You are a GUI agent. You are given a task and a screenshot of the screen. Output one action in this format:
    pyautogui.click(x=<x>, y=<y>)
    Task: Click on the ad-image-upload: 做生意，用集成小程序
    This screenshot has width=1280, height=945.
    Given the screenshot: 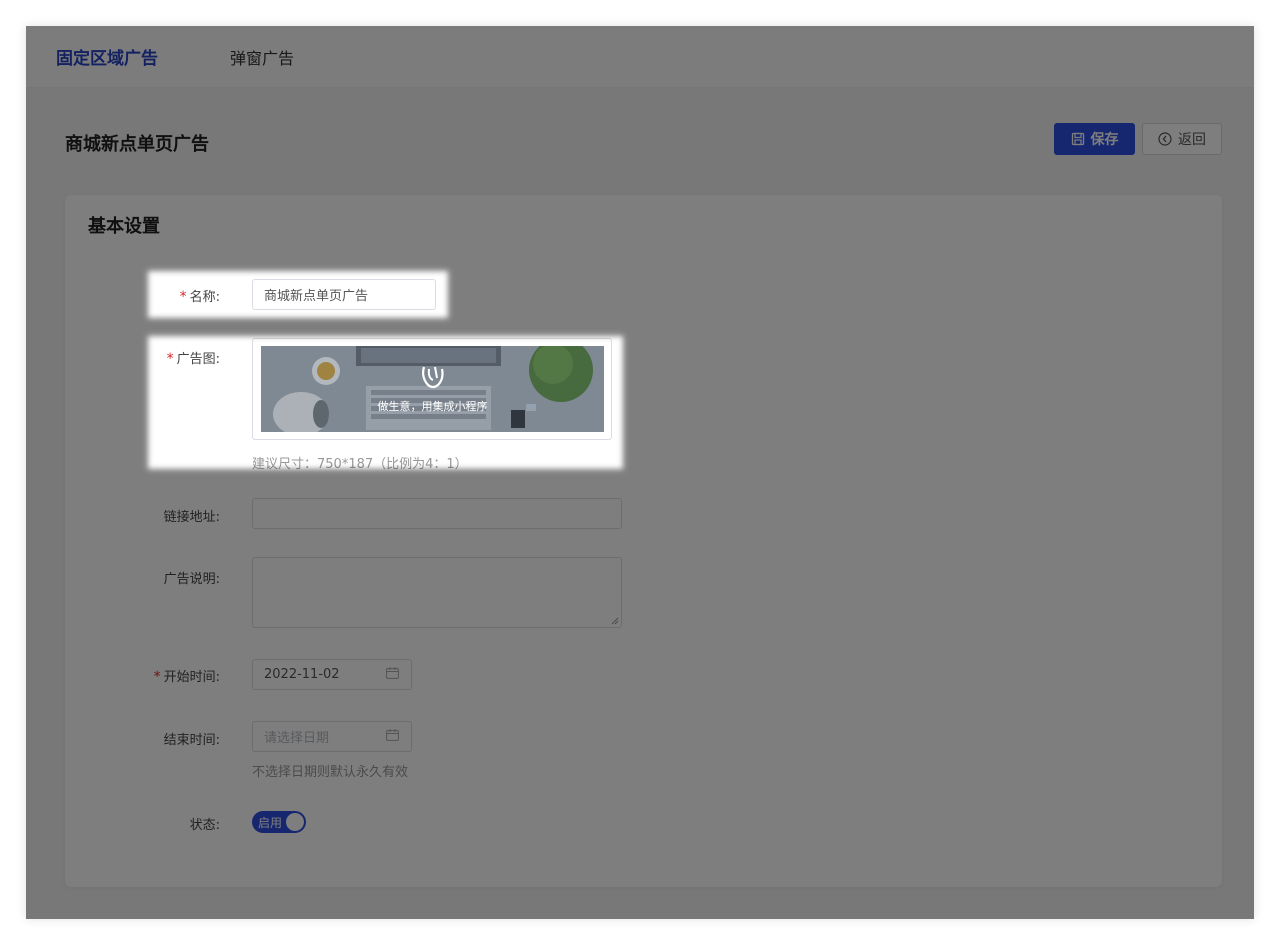 What is the action you would take?
    pyautogui.click(x=432, y=389)
    